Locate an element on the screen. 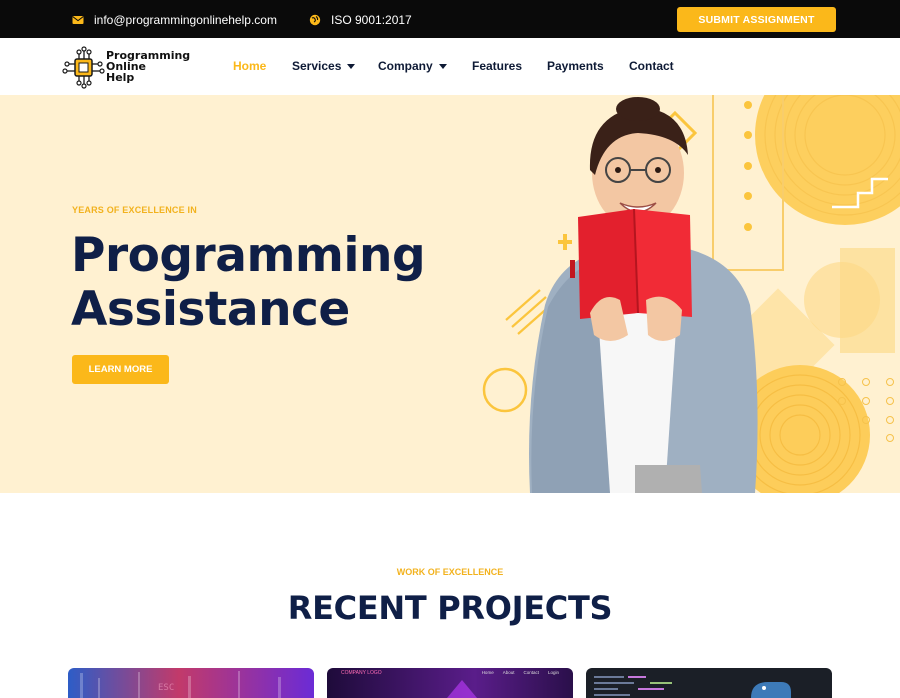 The height and width of the screenshot is (698, 900). nav-item-label: Features is located at coordinates (497, 66).